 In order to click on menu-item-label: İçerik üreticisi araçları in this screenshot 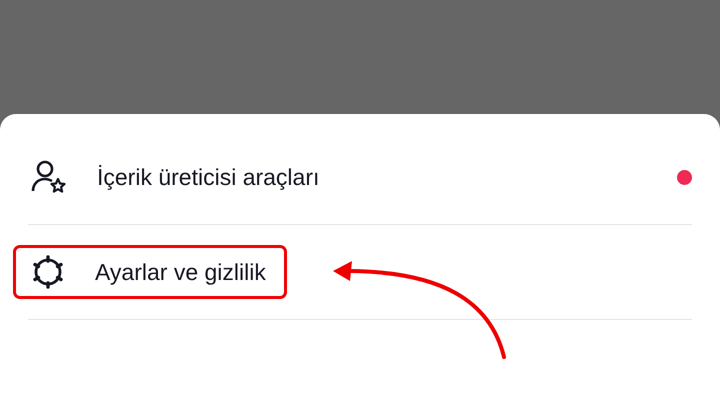, I will do `click(208, 177)`.